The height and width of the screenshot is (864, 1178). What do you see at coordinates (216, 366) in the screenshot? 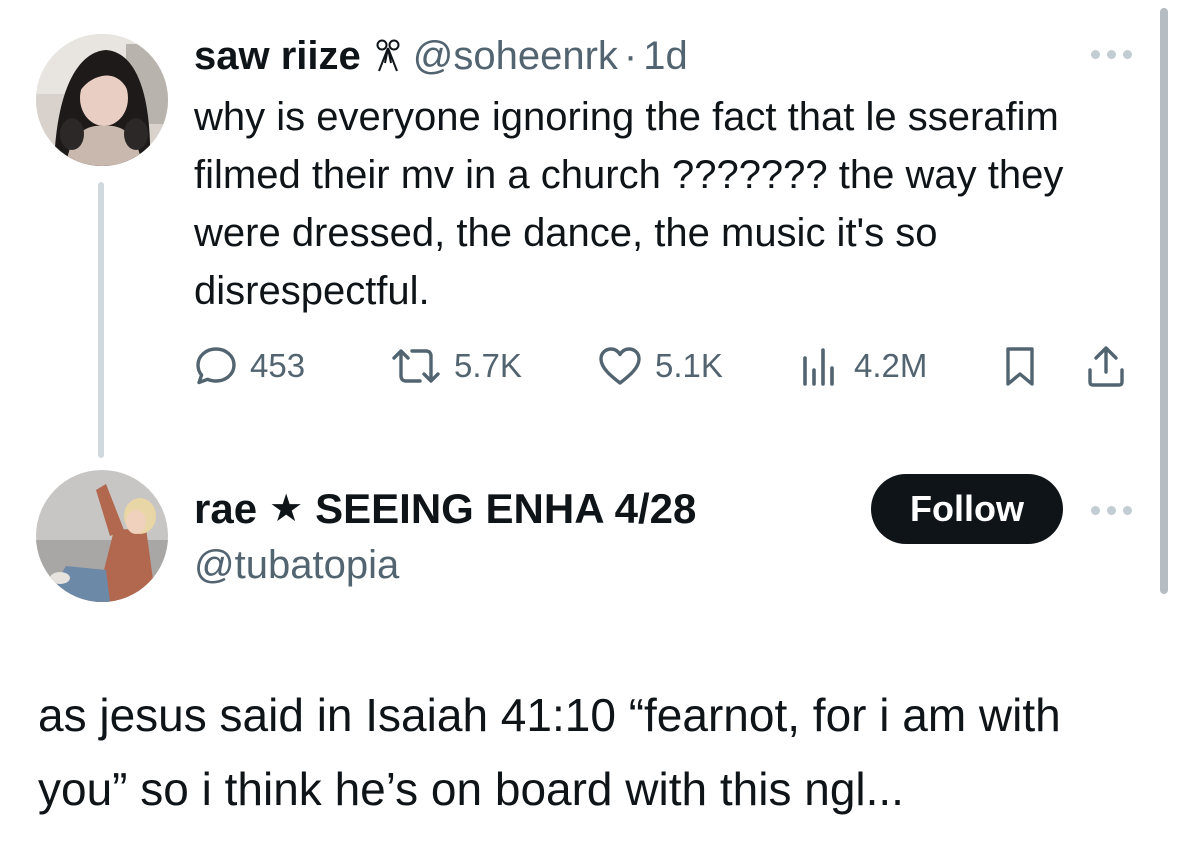
I see `reply-icon` at bounding box center [216, 366].